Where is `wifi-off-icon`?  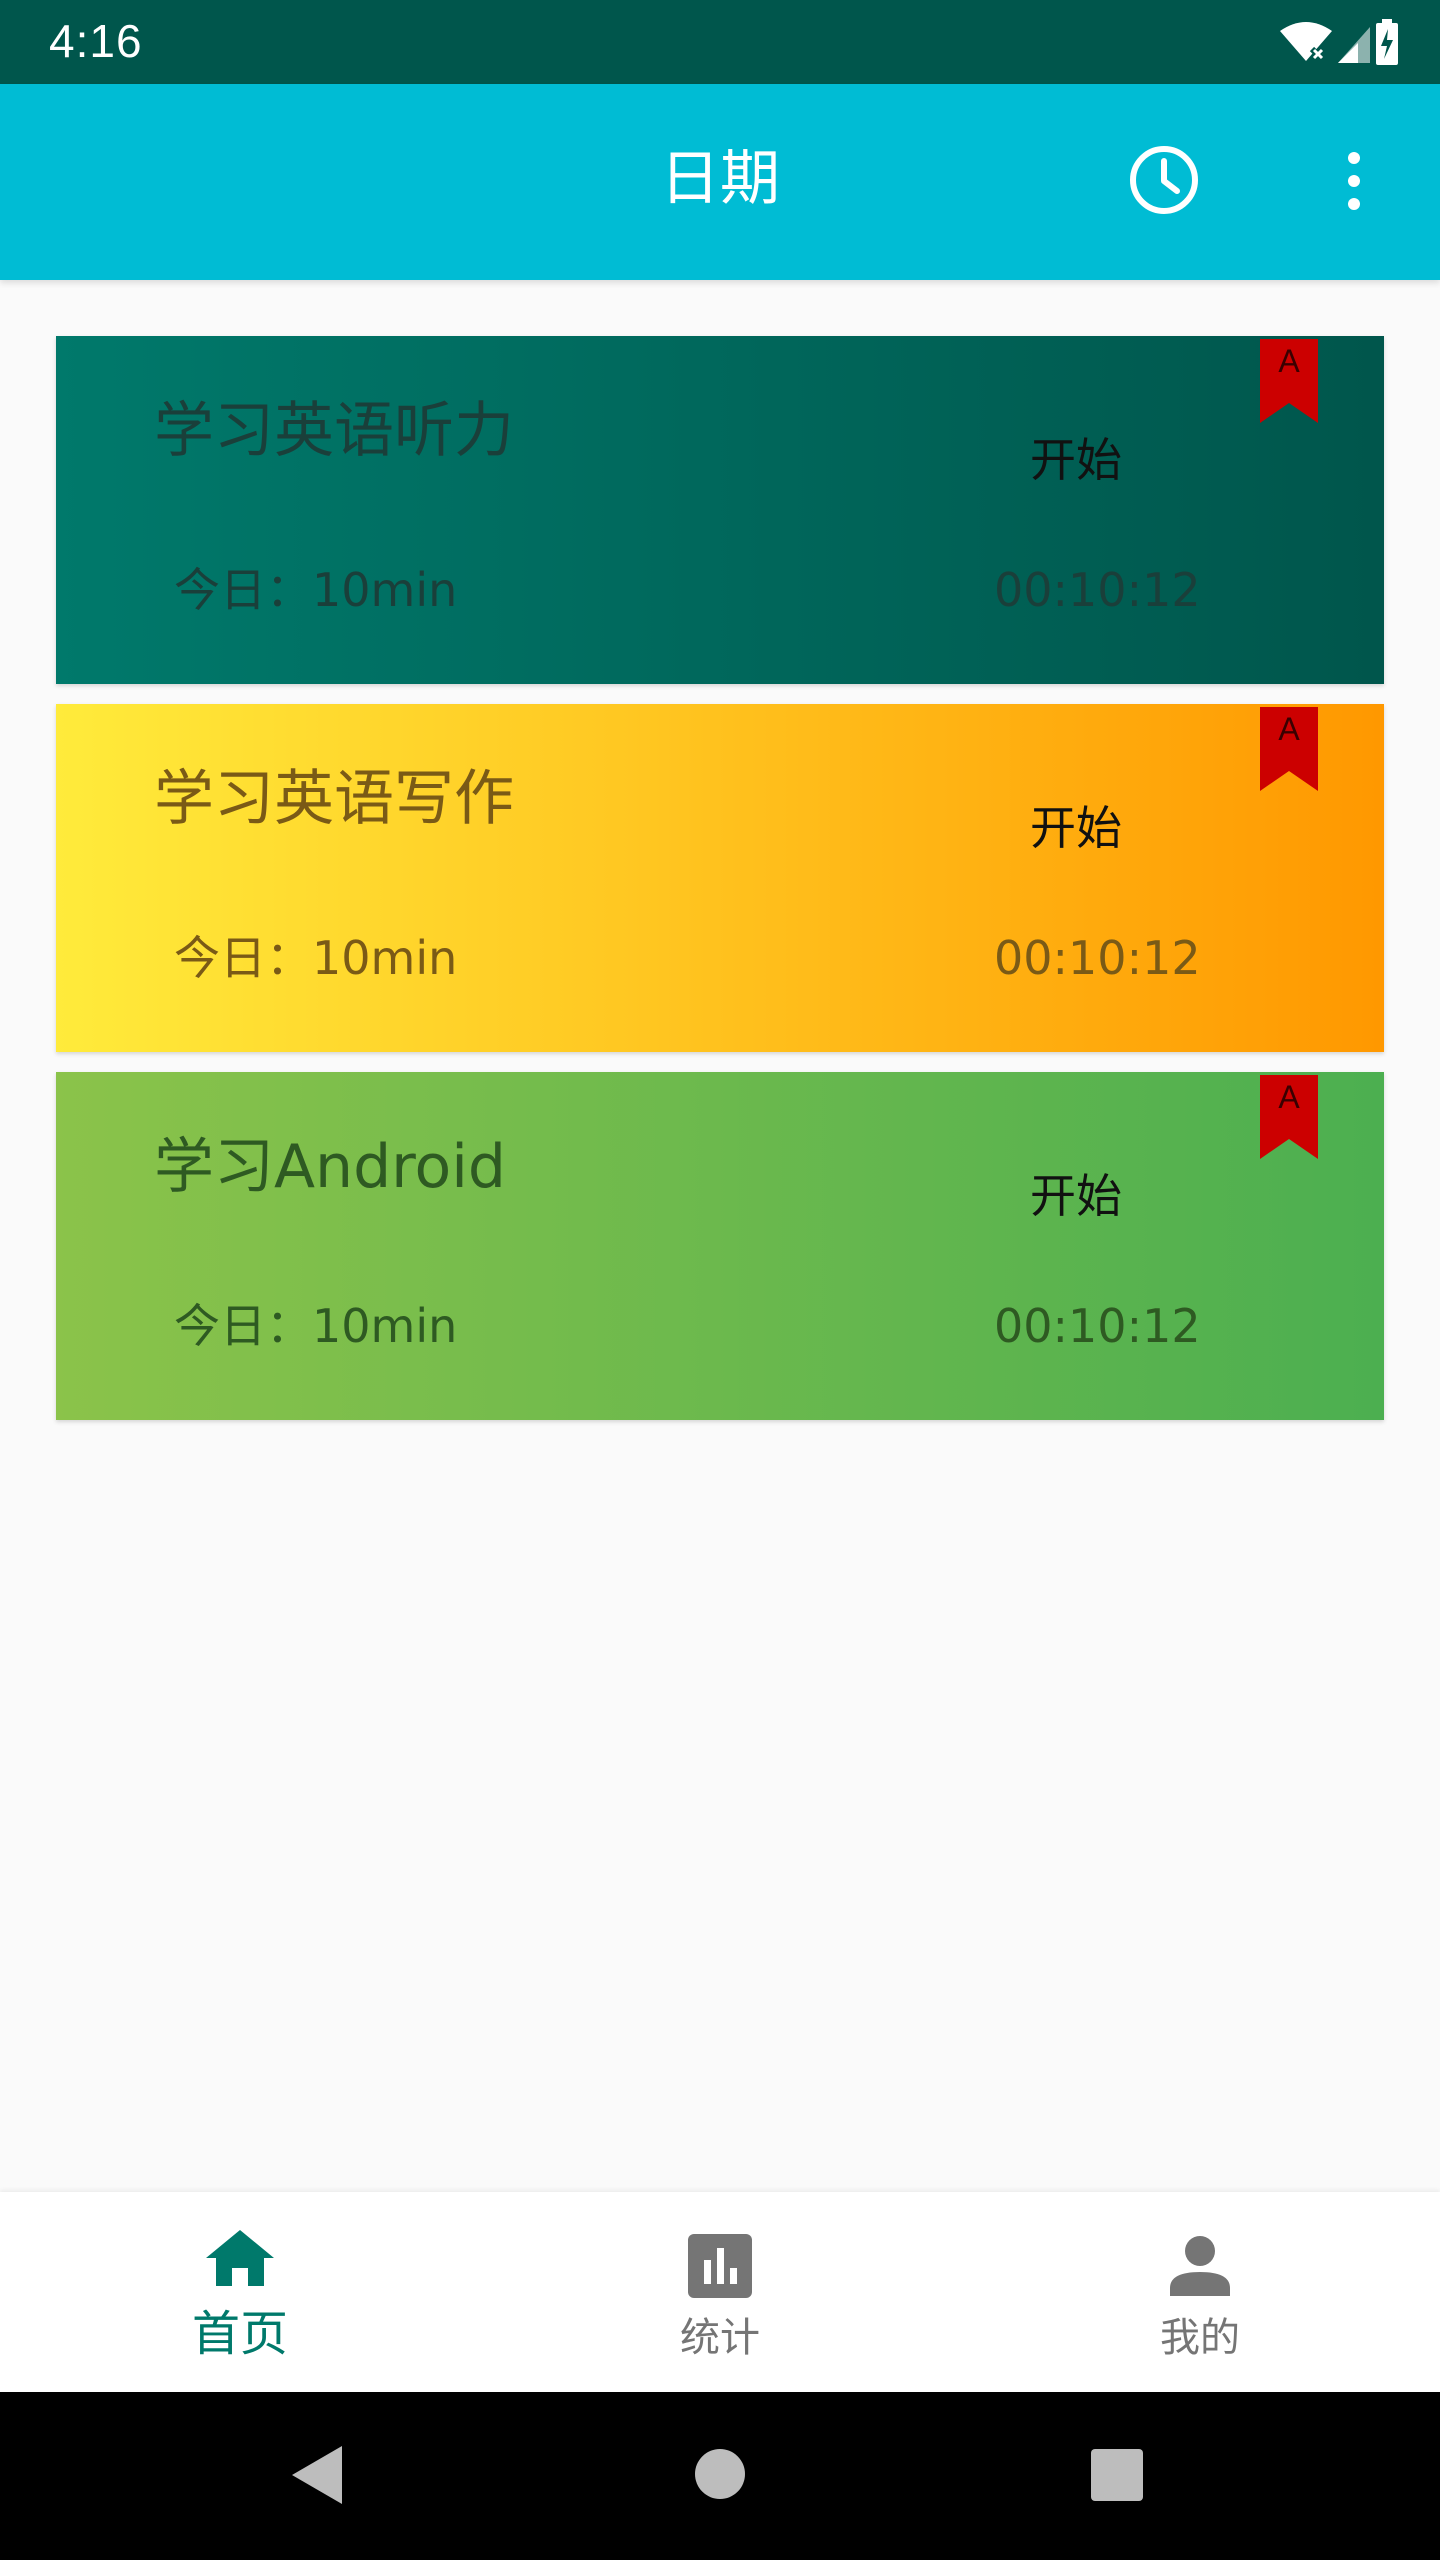 wifi-off-icon is located at coordinates (1306, 43).